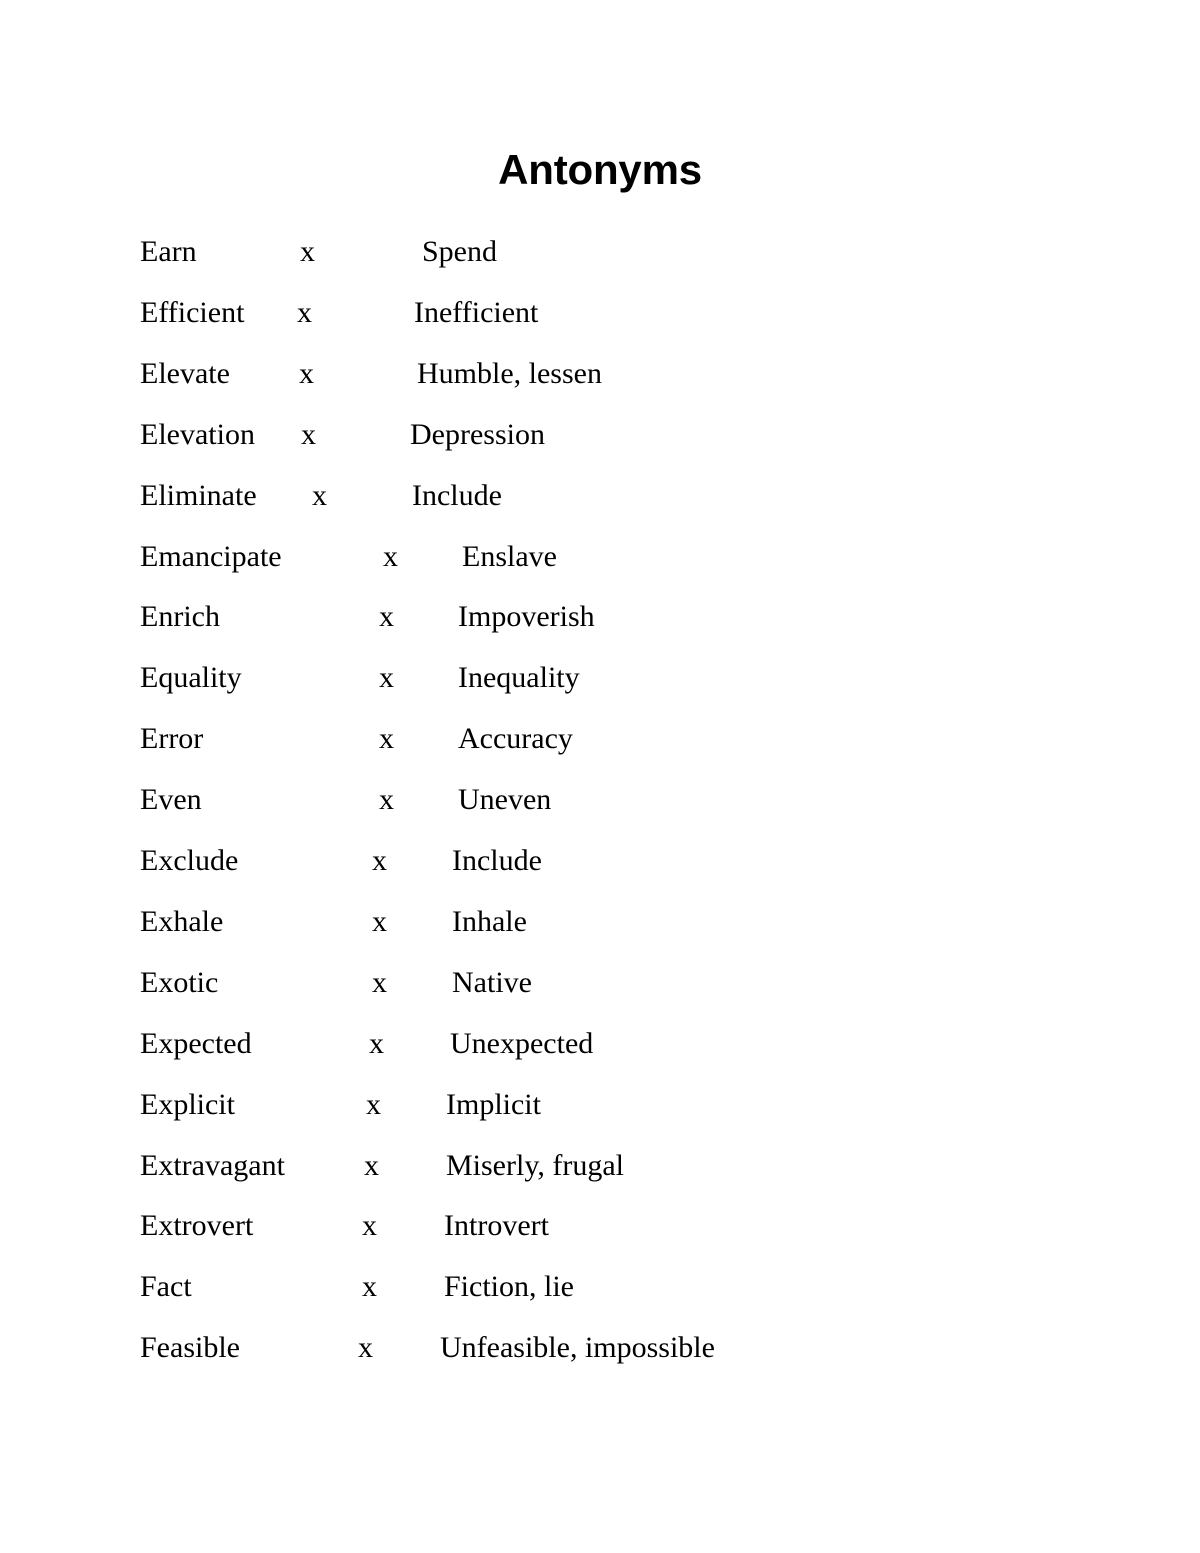  Describe the element at coordinates (519, 678) in the screenshot. I see `antonym-opposite: Inequality` at that location.